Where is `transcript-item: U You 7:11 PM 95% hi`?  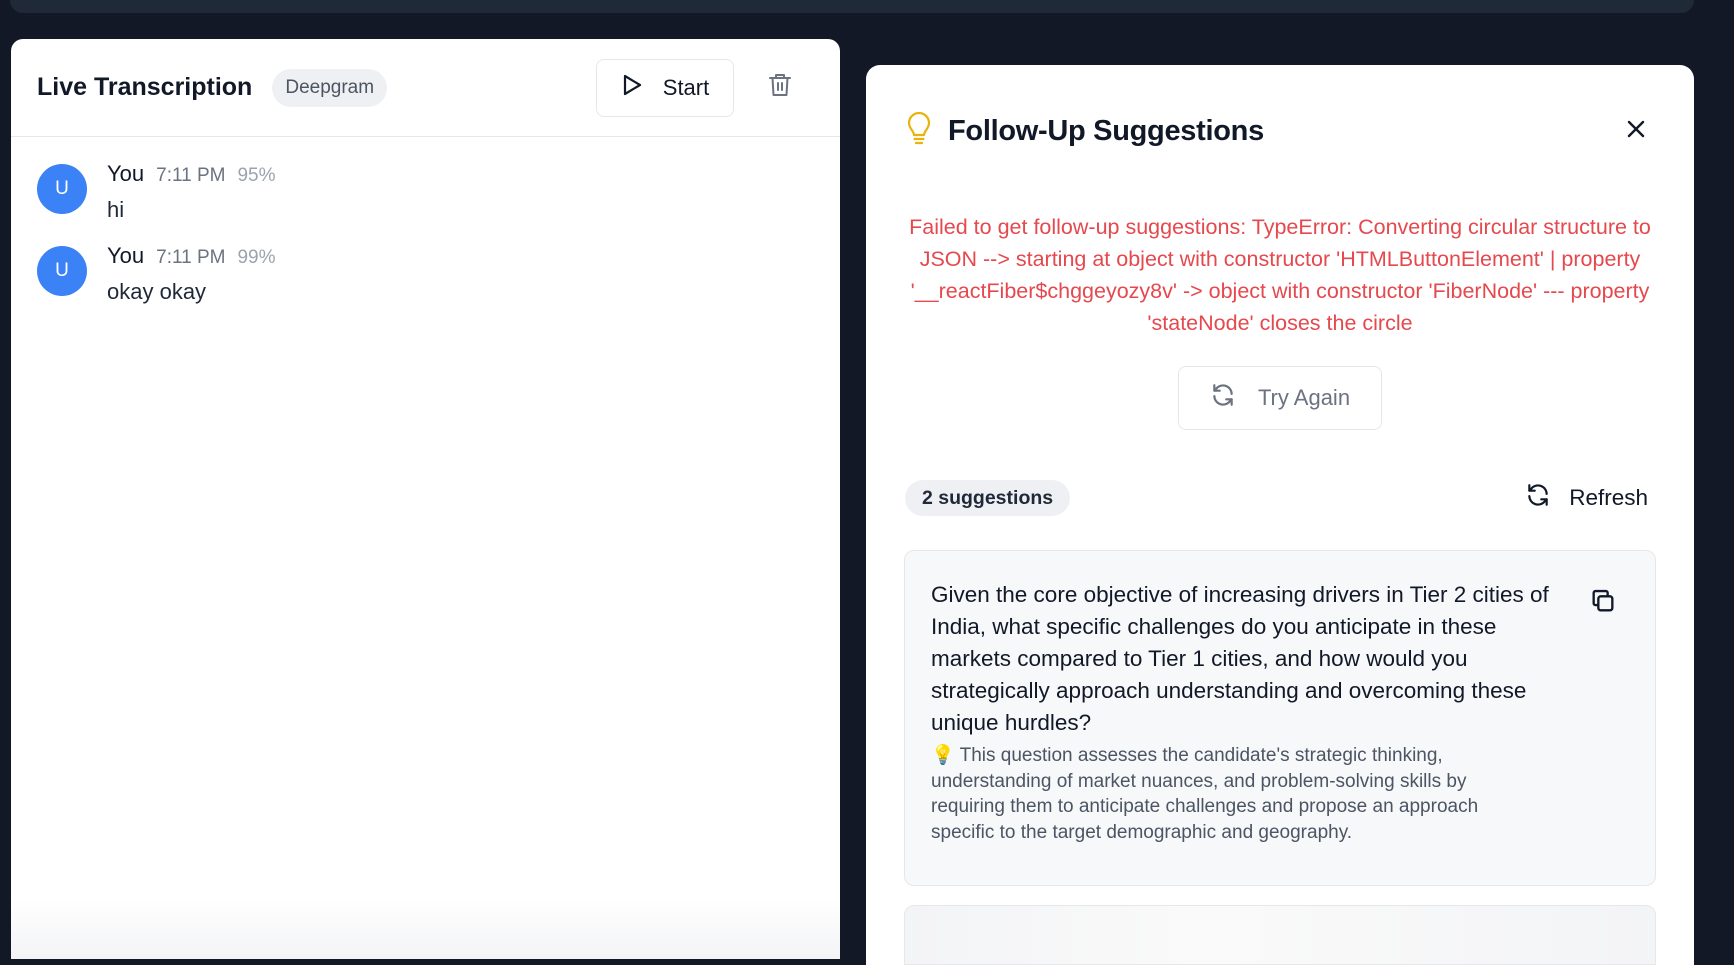 transcript-item: U You 7:11 PM 95% hi is located at coordinates (425, 192).